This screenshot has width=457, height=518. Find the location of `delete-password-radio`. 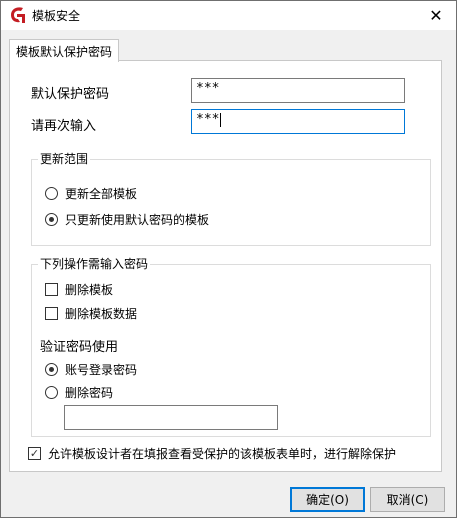

delete-password-radio is located at coordinates (51, 392).